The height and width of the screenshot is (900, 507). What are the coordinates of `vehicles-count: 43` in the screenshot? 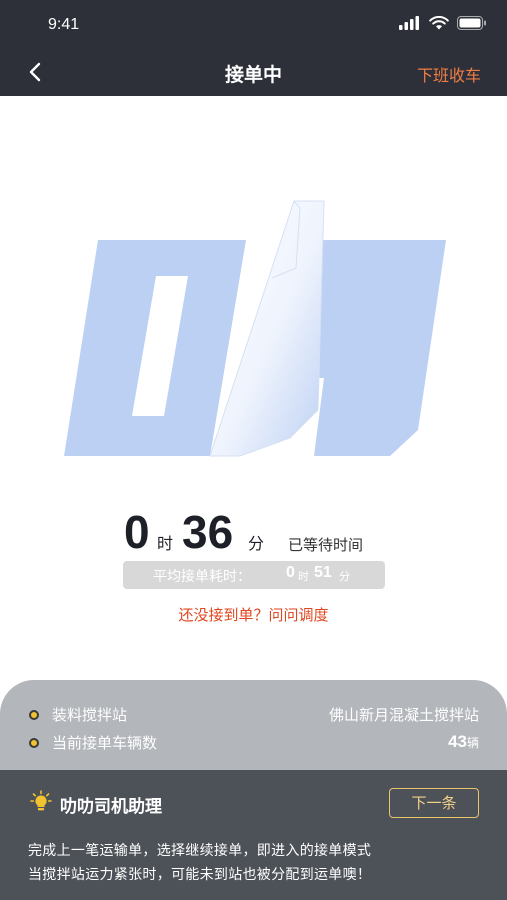 It's located at (457, 741).